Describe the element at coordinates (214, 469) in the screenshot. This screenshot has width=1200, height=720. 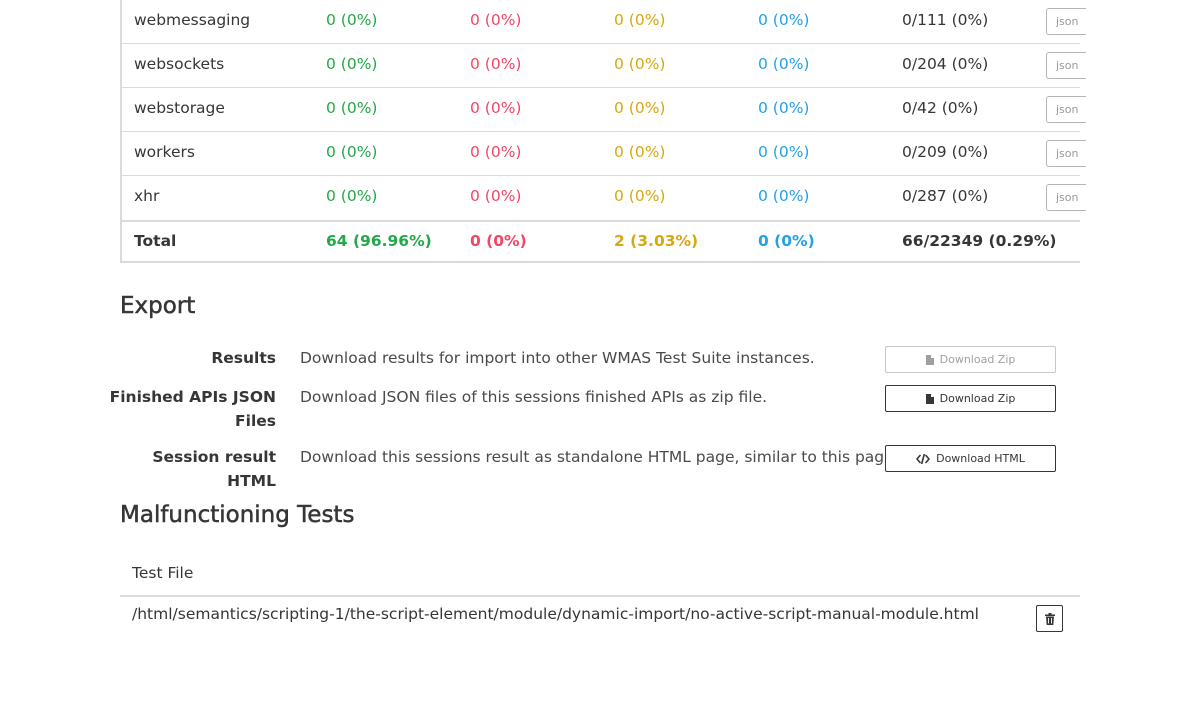
I see `export-html-label: Session result HTML` at that location.